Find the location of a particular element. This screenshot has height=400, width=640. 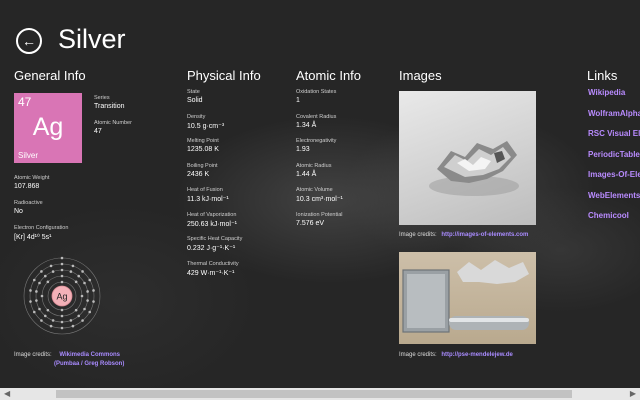

general-image-credit: Image credits: Wikimedia Commons is located at coordinates (67, 355).